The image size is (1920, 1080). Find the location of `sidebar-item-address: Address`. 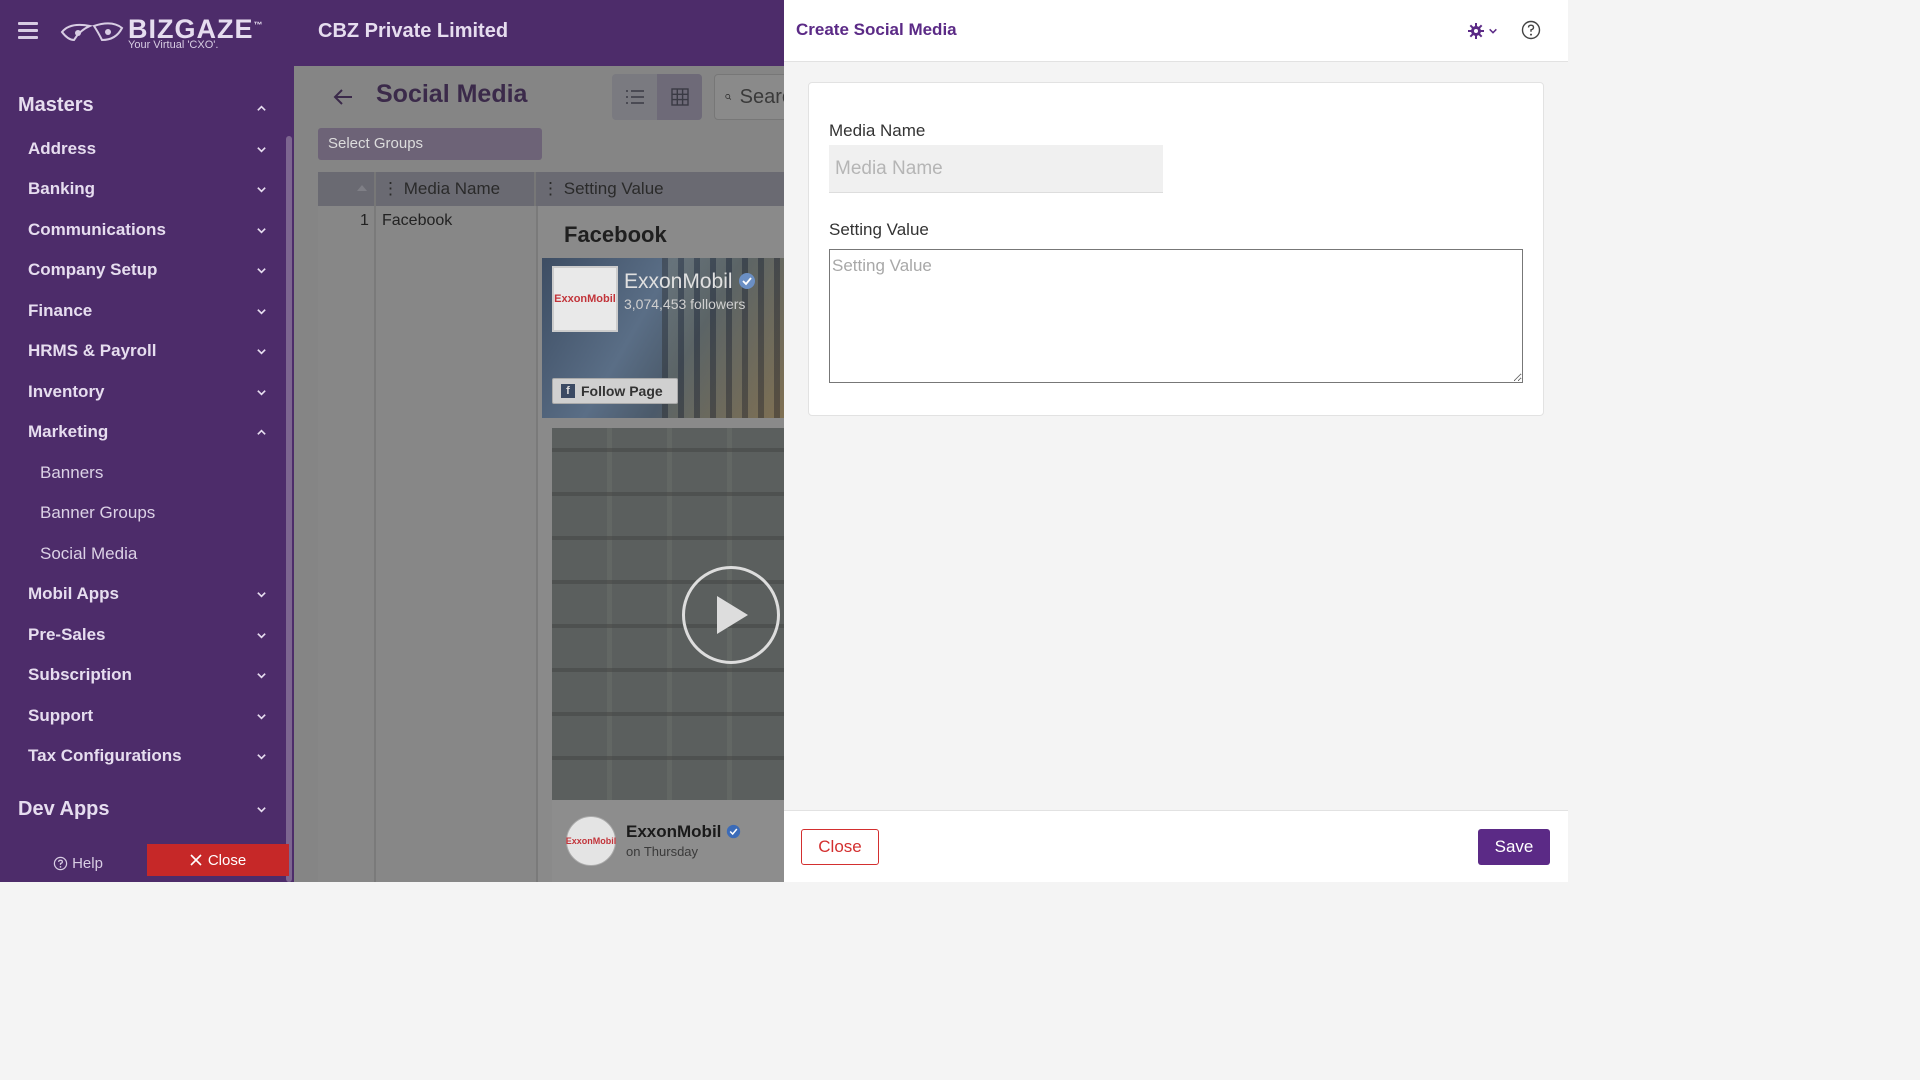

sidebar-item-address: Address is located at coordinates (150, 149).